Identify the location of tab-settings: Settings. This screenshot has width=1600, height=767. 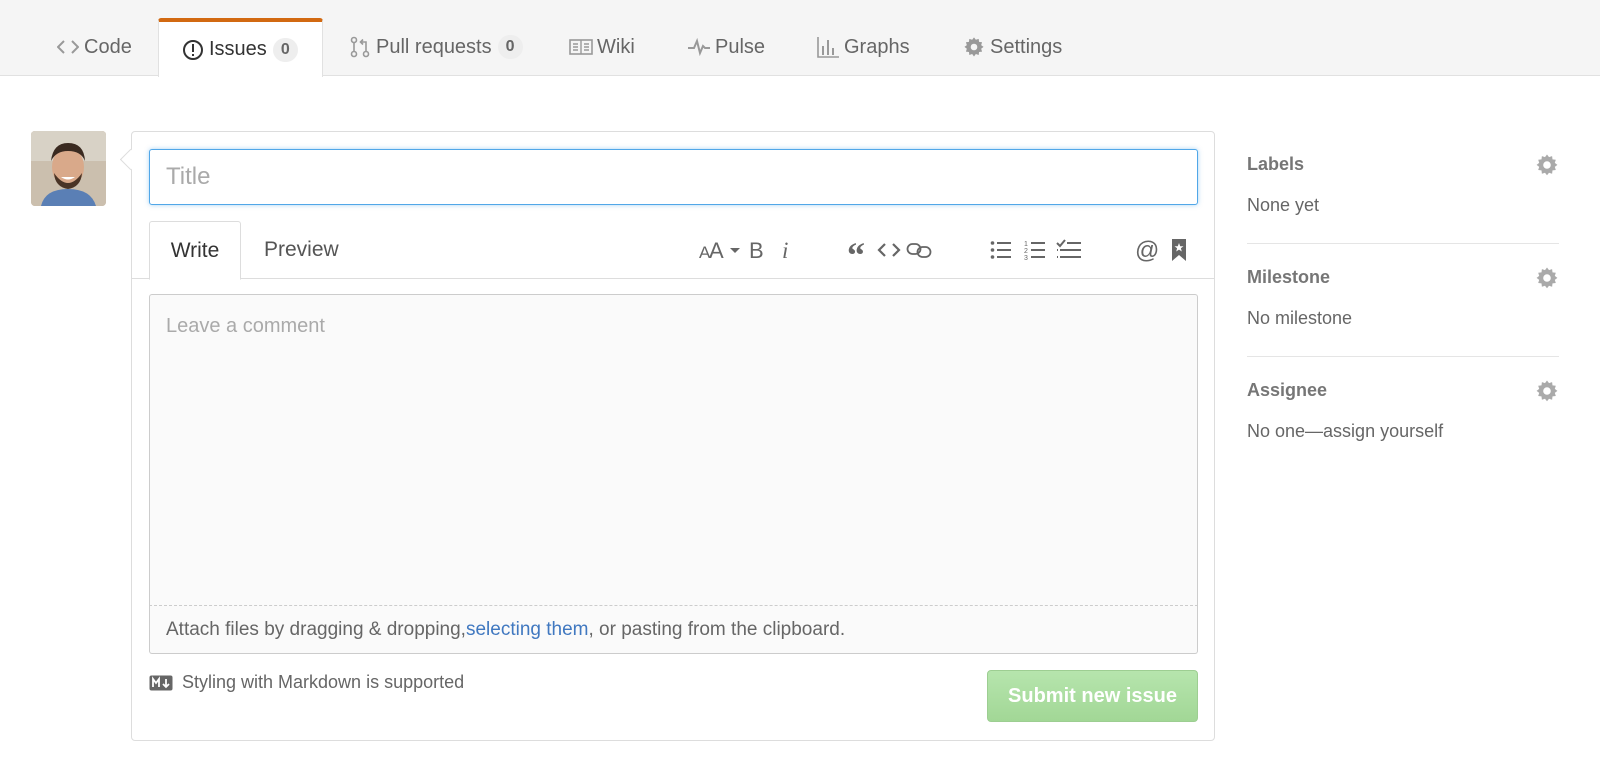
(1025, 47).